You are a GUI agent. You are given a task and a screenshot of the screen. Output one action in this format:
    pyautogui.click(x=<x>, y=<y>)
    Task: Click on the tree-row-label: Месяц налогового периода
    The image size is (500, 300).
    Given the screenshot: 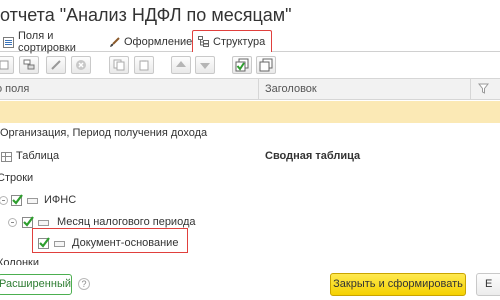 What is the action you would take?
    pyautogui.click(x=126, y=222)
    